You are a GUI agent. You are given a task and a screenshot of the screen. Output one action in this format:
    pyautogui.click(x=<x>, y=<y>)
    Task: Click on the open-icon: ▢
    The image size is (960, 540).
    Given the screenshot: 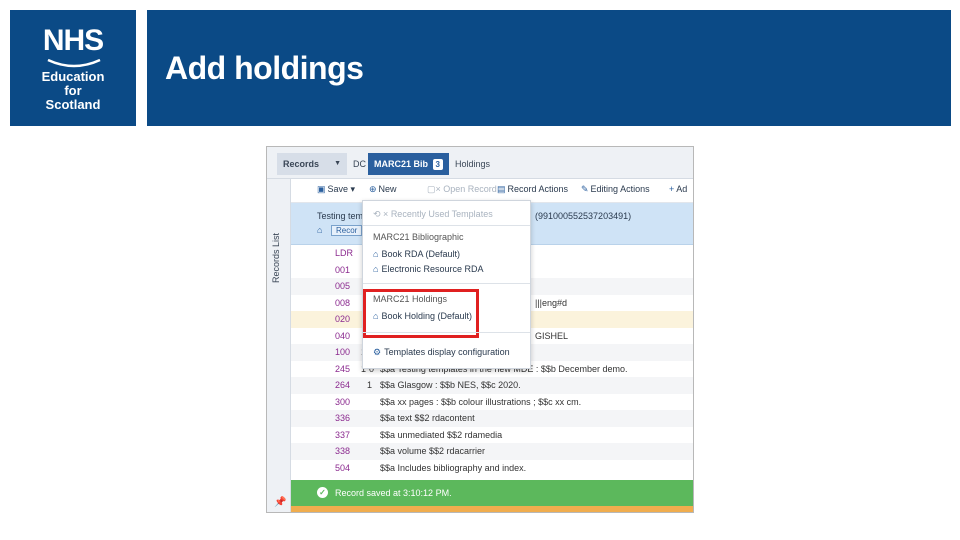 What is the action you would take?
    pyautogui.click(x=431, y=189)
    